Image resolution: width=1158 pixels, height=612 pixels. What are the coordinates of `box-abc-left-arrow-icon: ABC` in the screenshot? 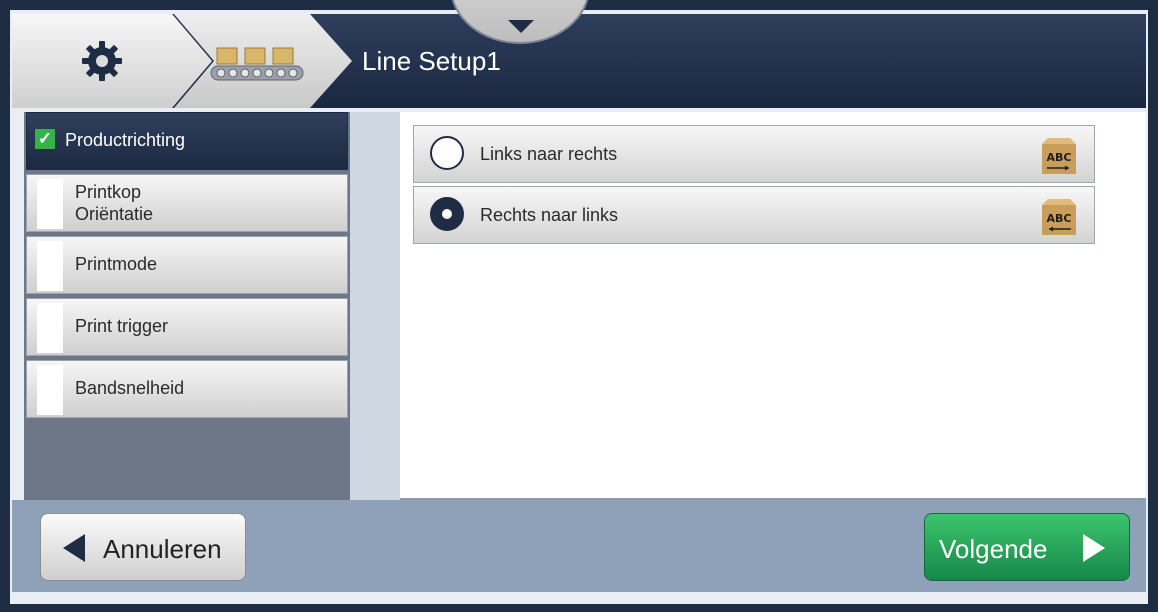 It's located at (1059, 217).